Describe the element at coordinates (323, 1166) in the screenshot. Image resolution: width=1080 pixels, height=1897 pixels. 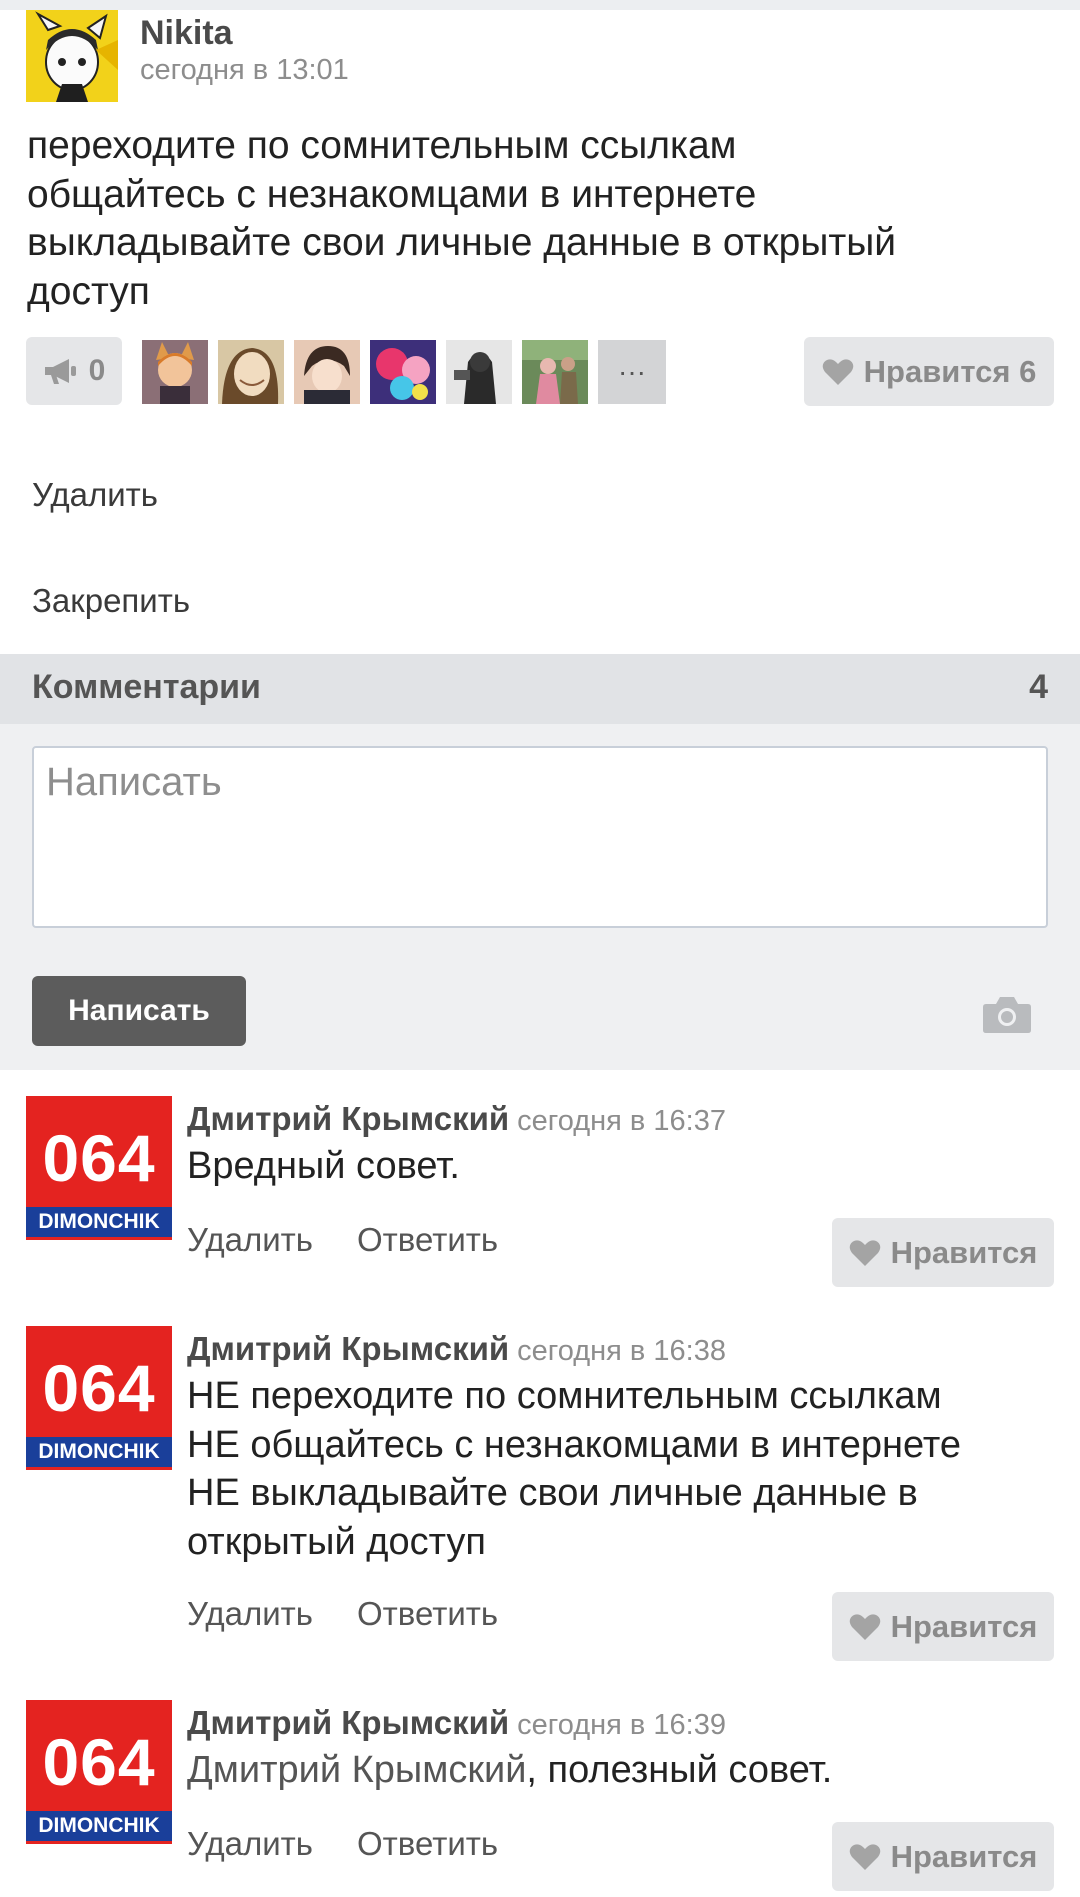
I see `comment-text-line: Вредный совет.` at that location.